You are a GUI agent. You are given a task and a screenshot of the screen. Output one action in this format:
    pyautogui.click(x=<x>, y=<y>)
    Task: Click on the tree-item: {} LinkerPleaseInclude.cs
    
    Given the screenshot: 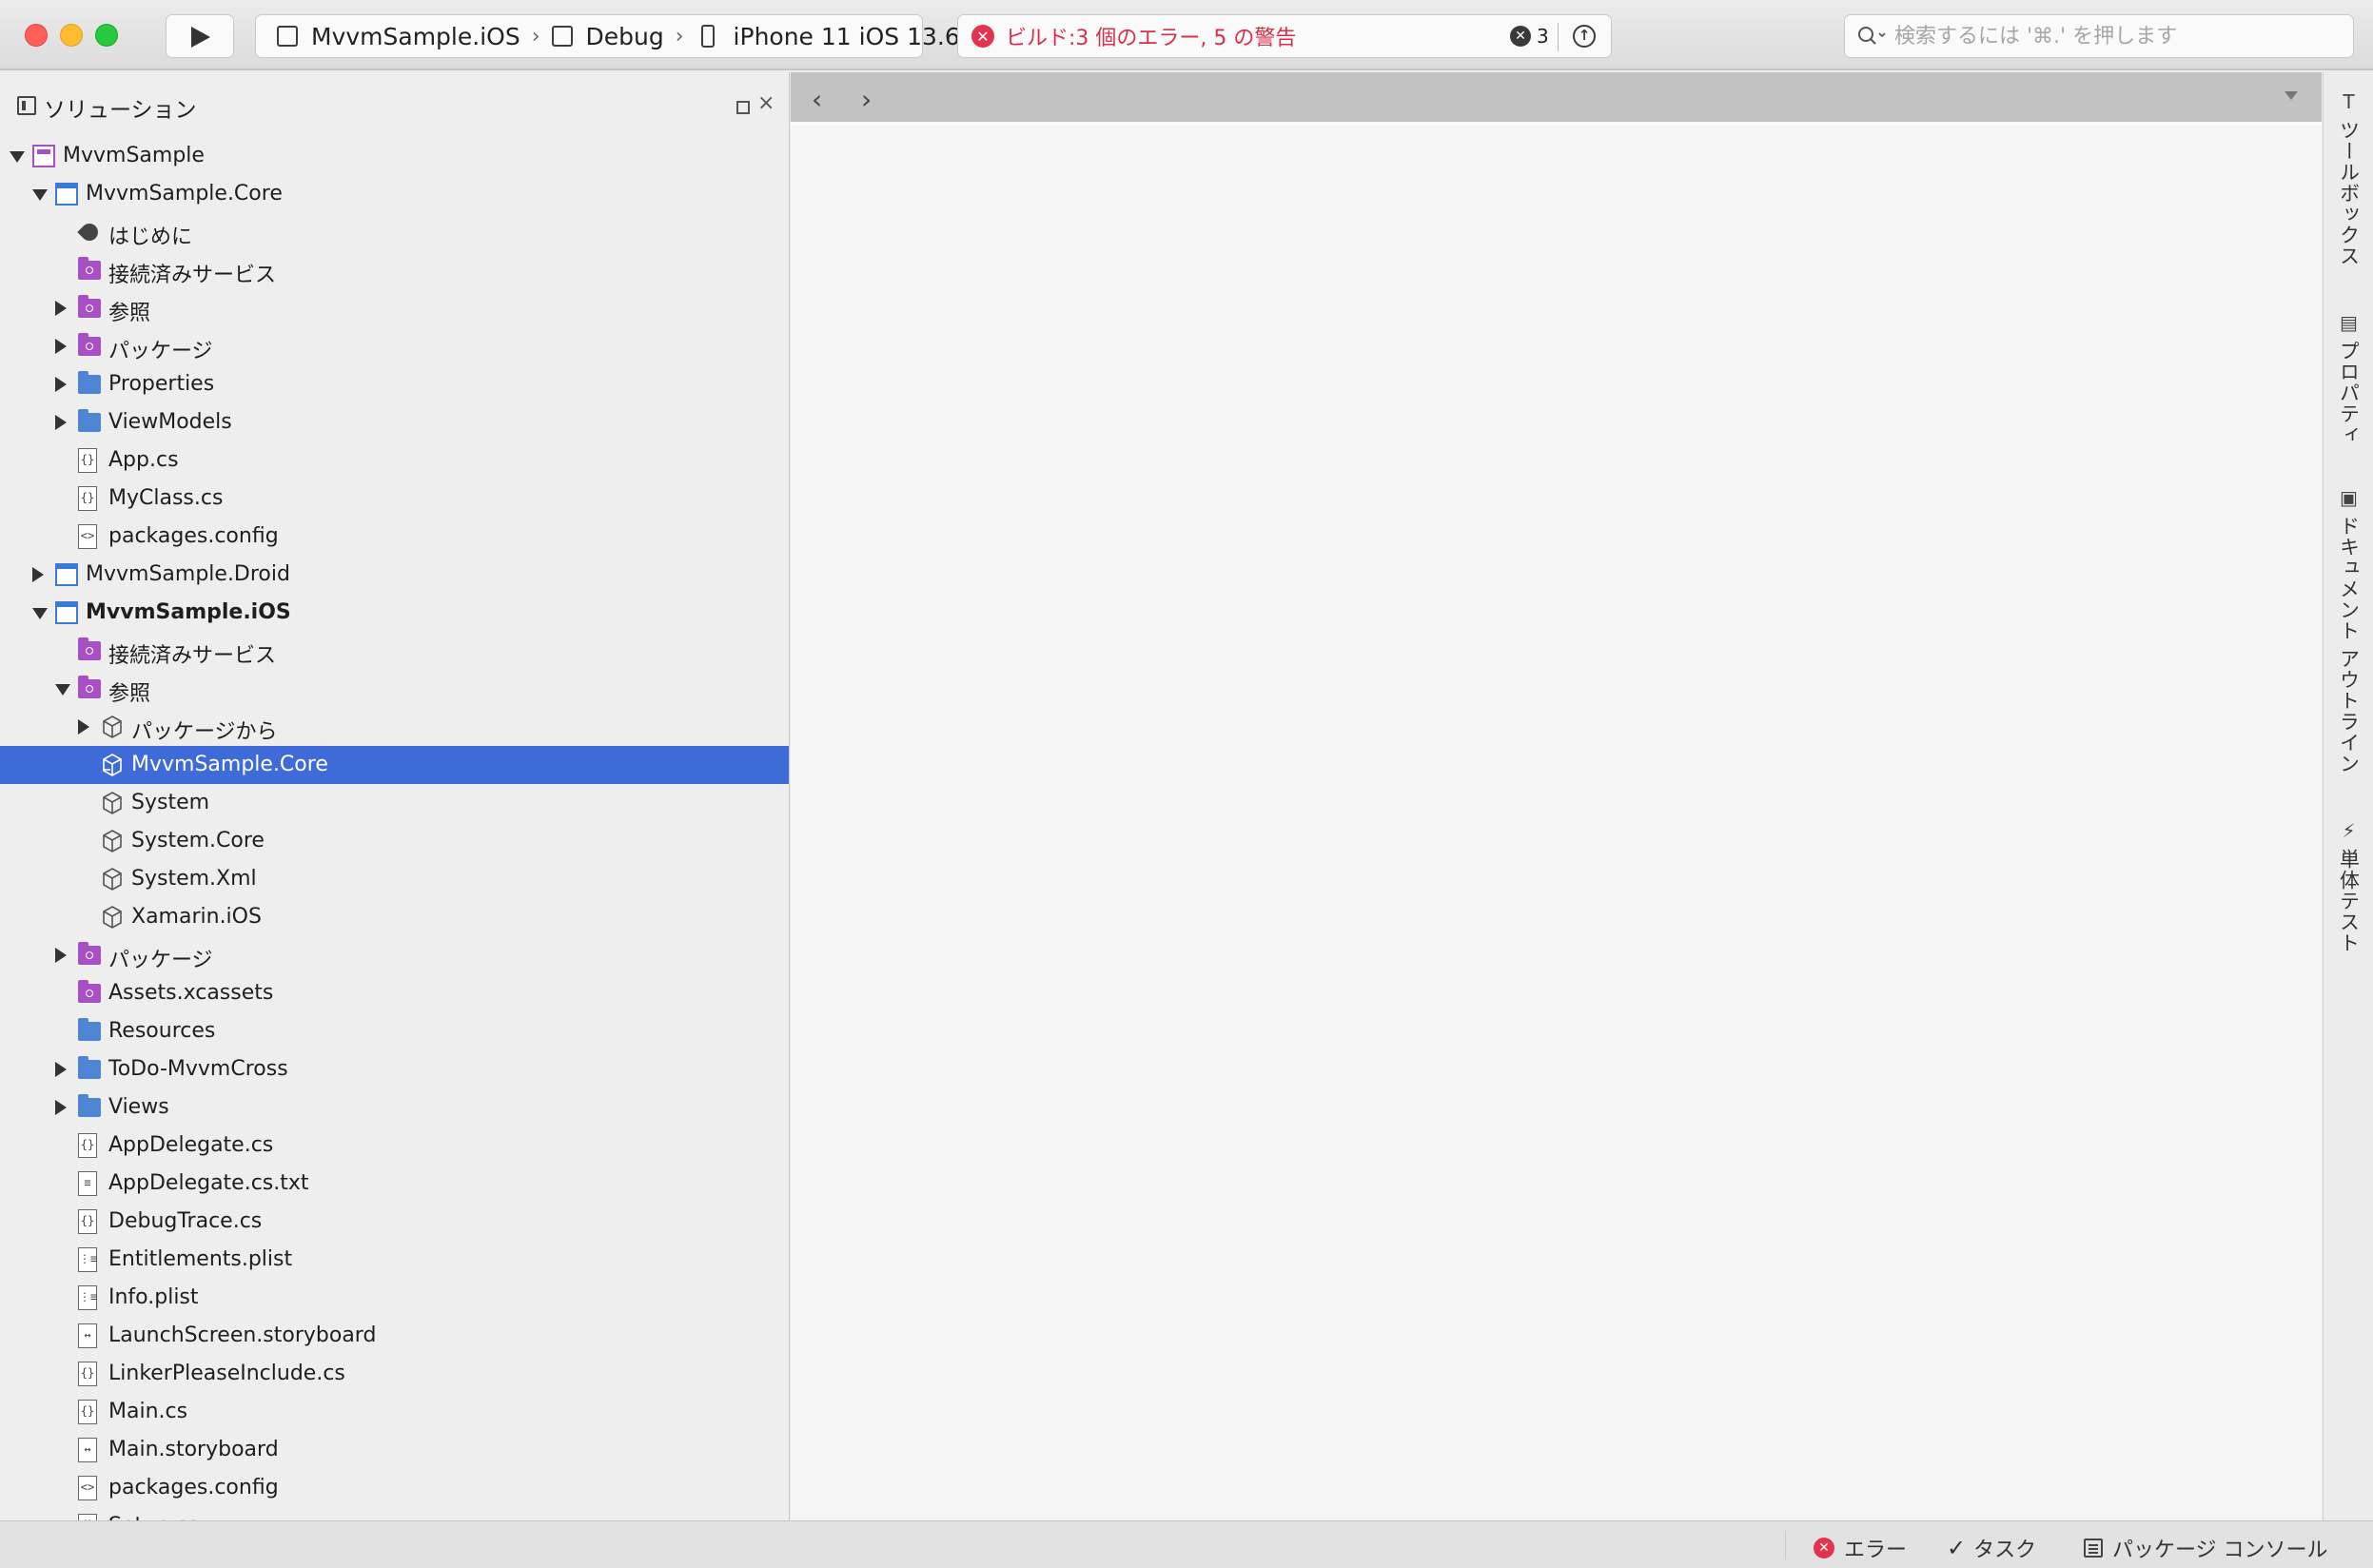 What is the action you would take?
    pyautogui.click(x=394, y=1374)
    